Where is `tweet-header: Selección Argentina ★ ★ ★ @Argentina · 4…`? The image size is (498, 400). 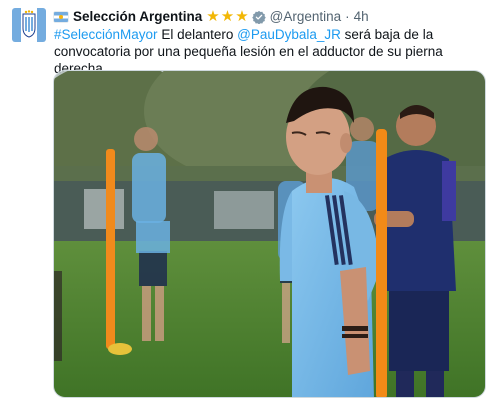
tweet-header: Selección Argentina ★ ★ ★ @Argentina · 4… is located at coordinates (211, 17).